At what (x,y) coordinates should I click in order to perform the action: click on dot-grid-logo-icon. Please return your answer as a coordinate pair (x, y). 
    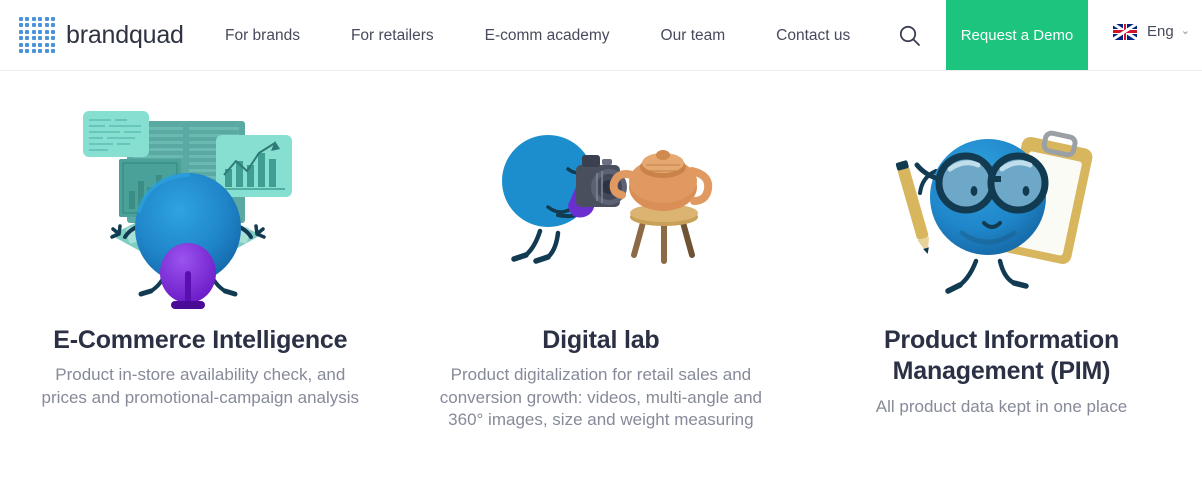
    Looking at the image, I should click on (37, 35).